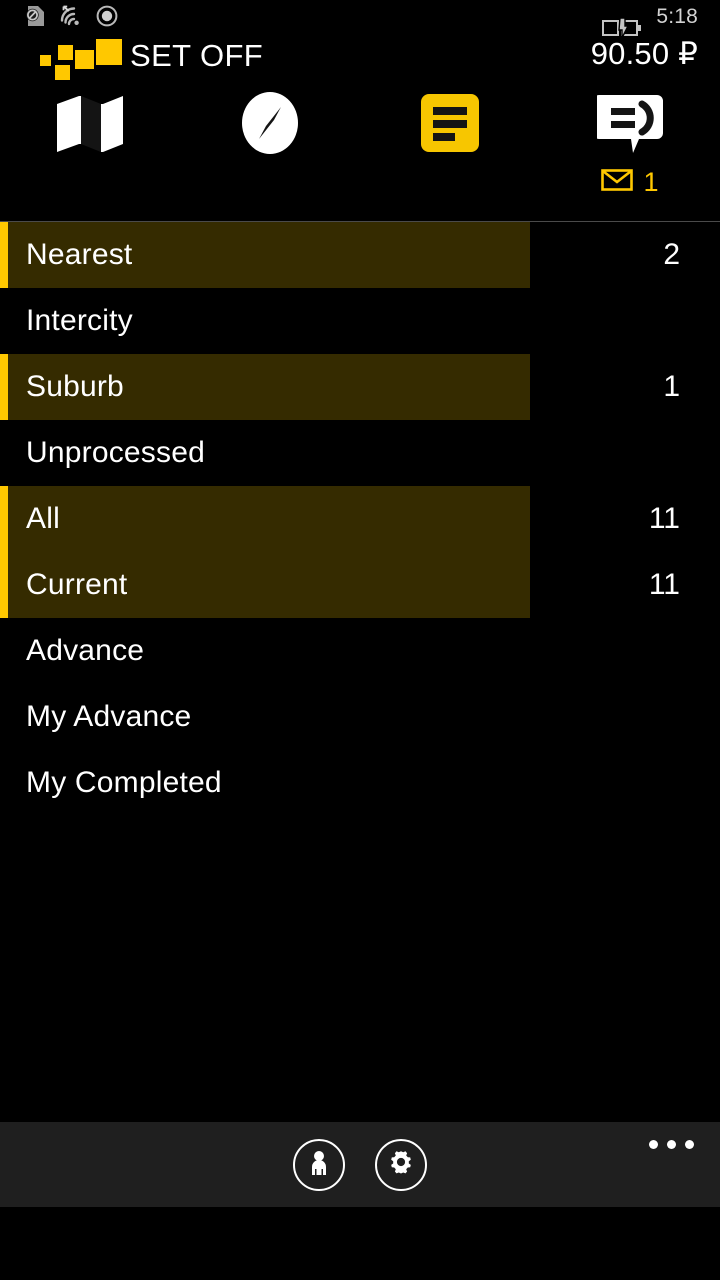 Image resolution: width=720 pixels, height=1280 pixels. I want to click on bottom-app-bar, so click(360, 1164).